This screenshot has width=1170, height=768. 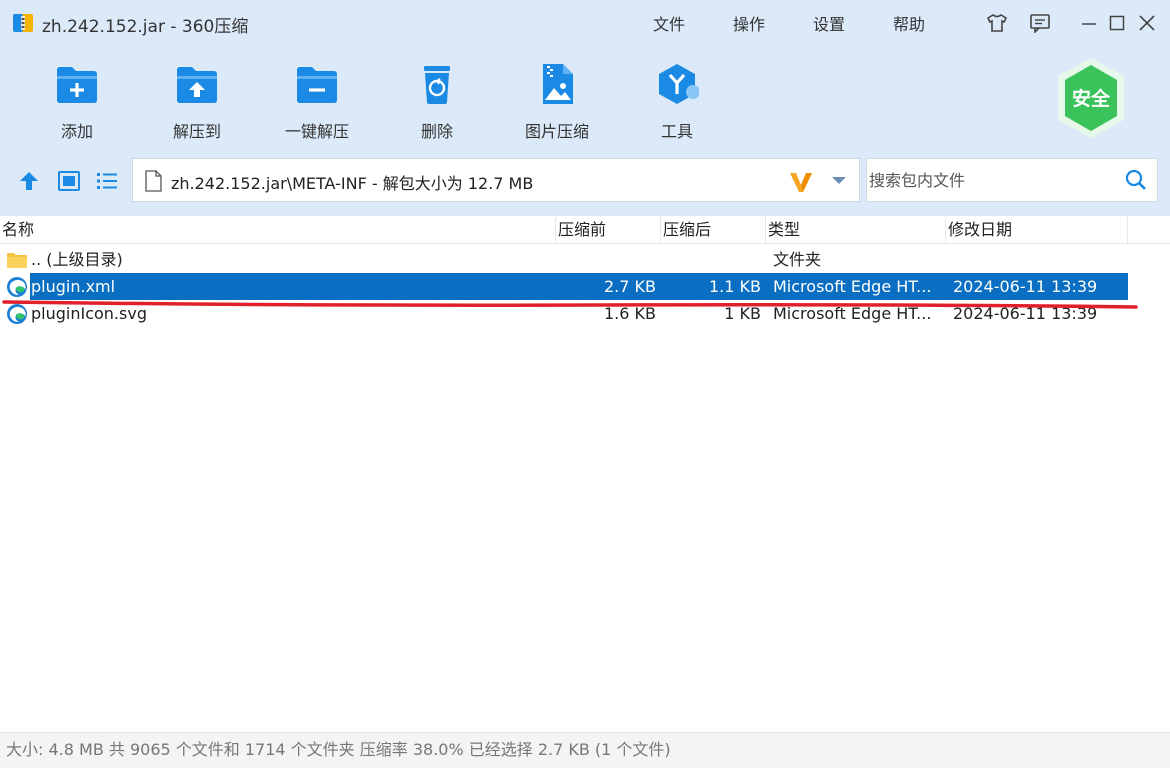 I want to click on parent-directory-row: .. (上级目录) 文件夹, so click(x=585, y=259).